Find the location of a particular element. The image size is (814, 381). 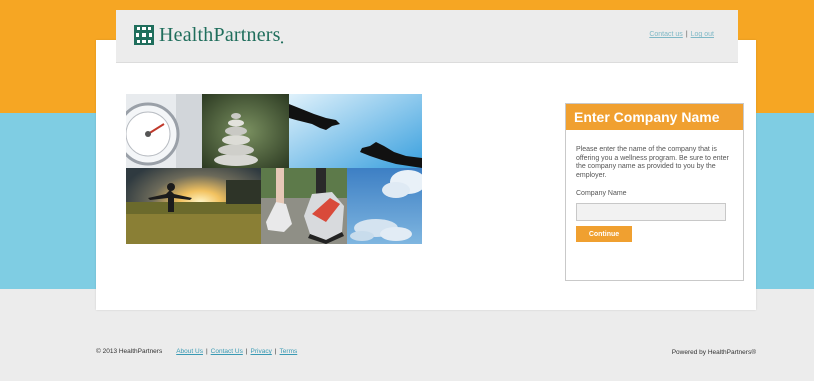

blue-sky-photo is located at coordinates (384, 206).